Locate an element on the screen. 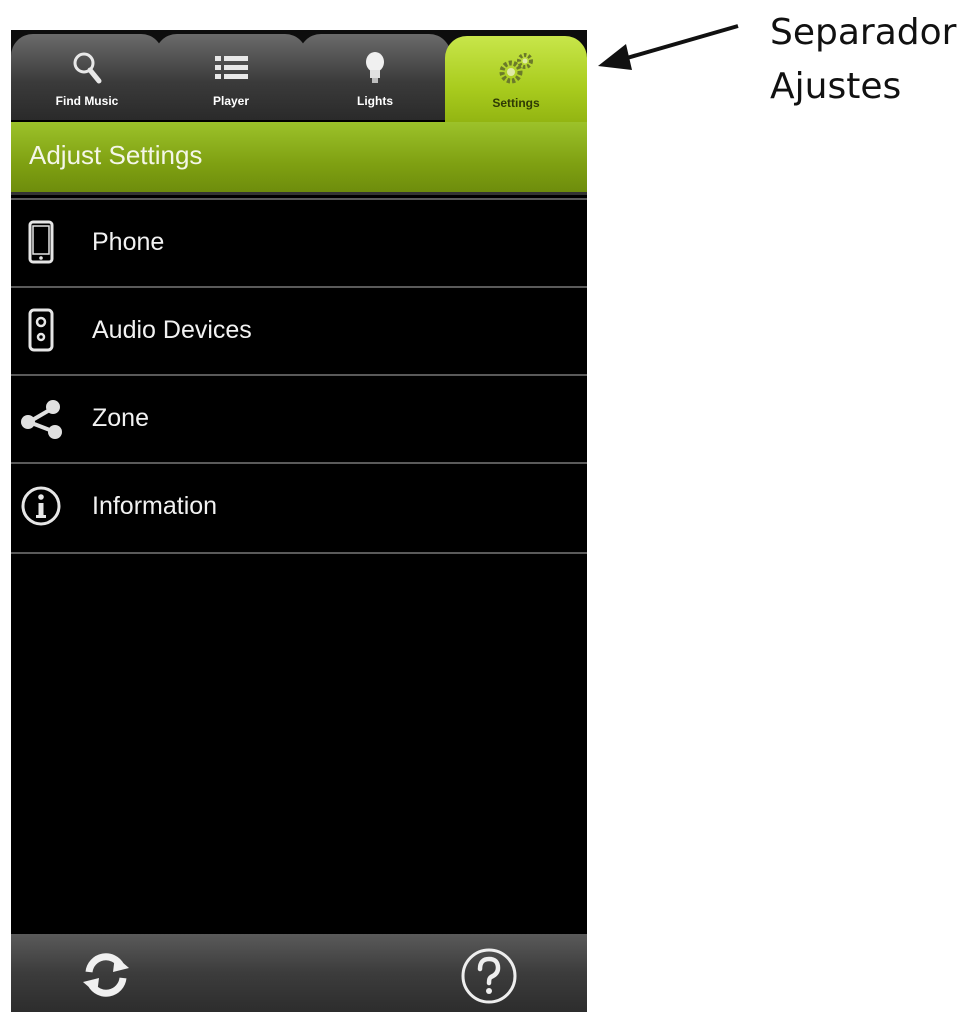 The width and height of the screenshot is (976, 1012). list-item-label: Zone is located at coordinates (120, 418).